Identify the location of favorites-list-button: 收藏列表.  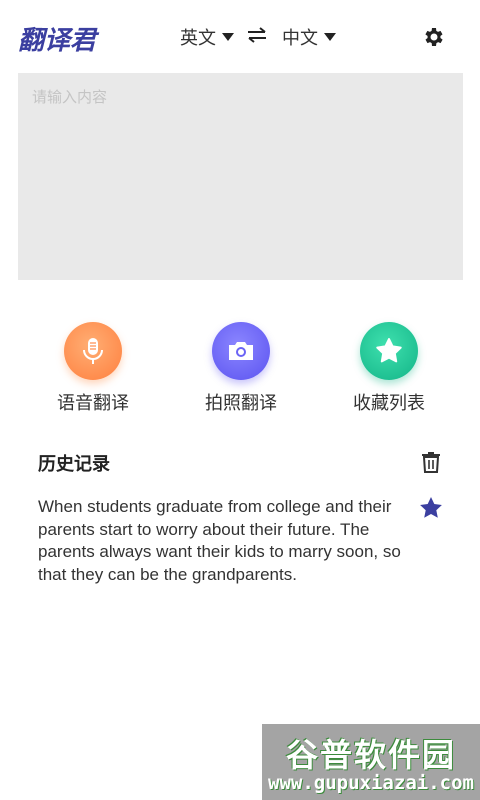
(389, 368).